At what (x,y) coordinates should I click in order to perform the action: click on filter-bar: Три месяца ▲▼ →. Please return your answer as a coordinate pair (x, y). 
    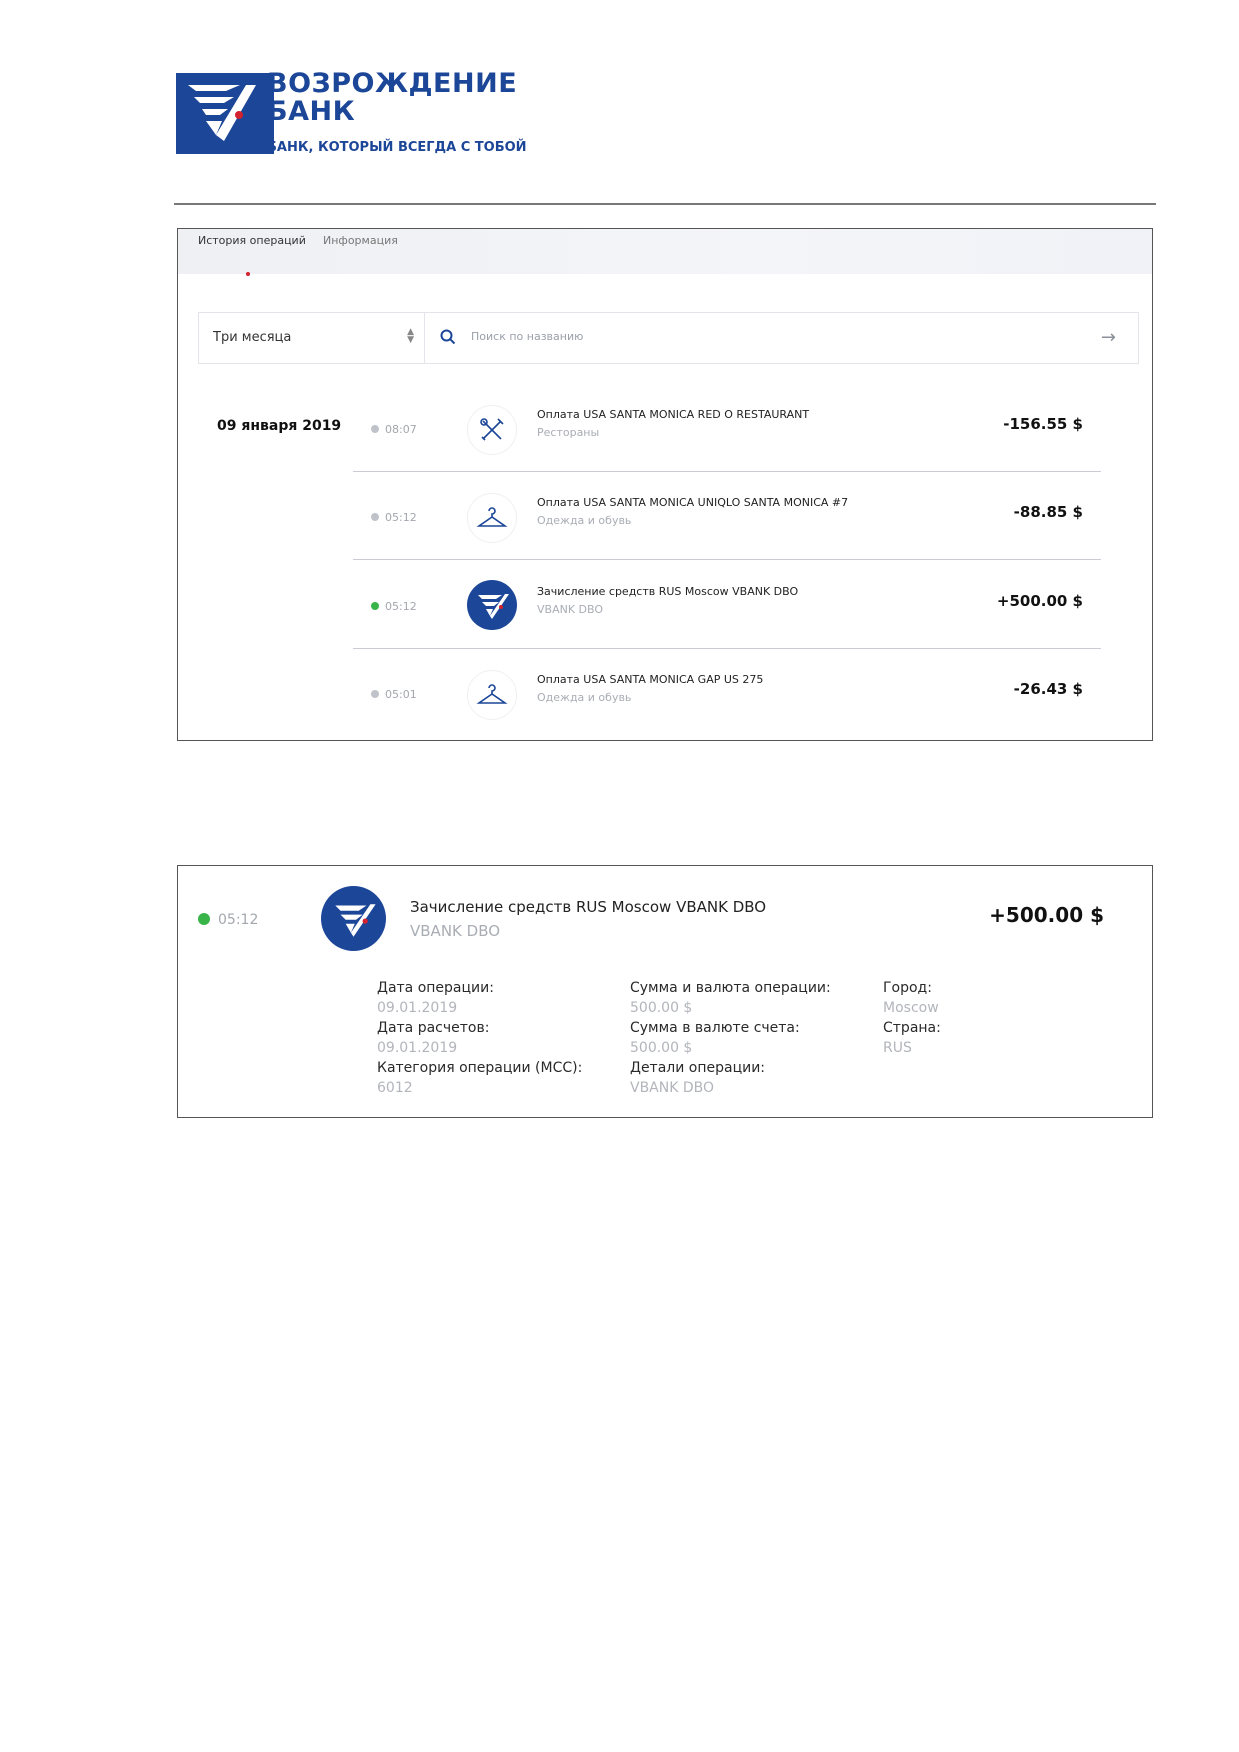
    Looking at the image, I should click on (668, 338).